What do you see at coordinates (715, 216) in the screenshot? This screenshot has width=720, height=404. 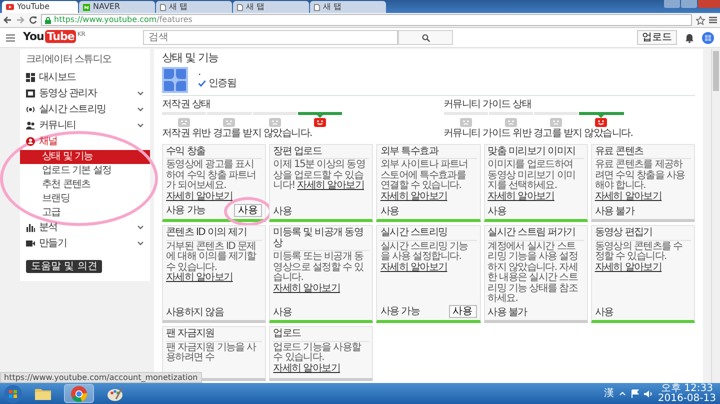 I see `scrollbar` at bounding box center [715, 216].